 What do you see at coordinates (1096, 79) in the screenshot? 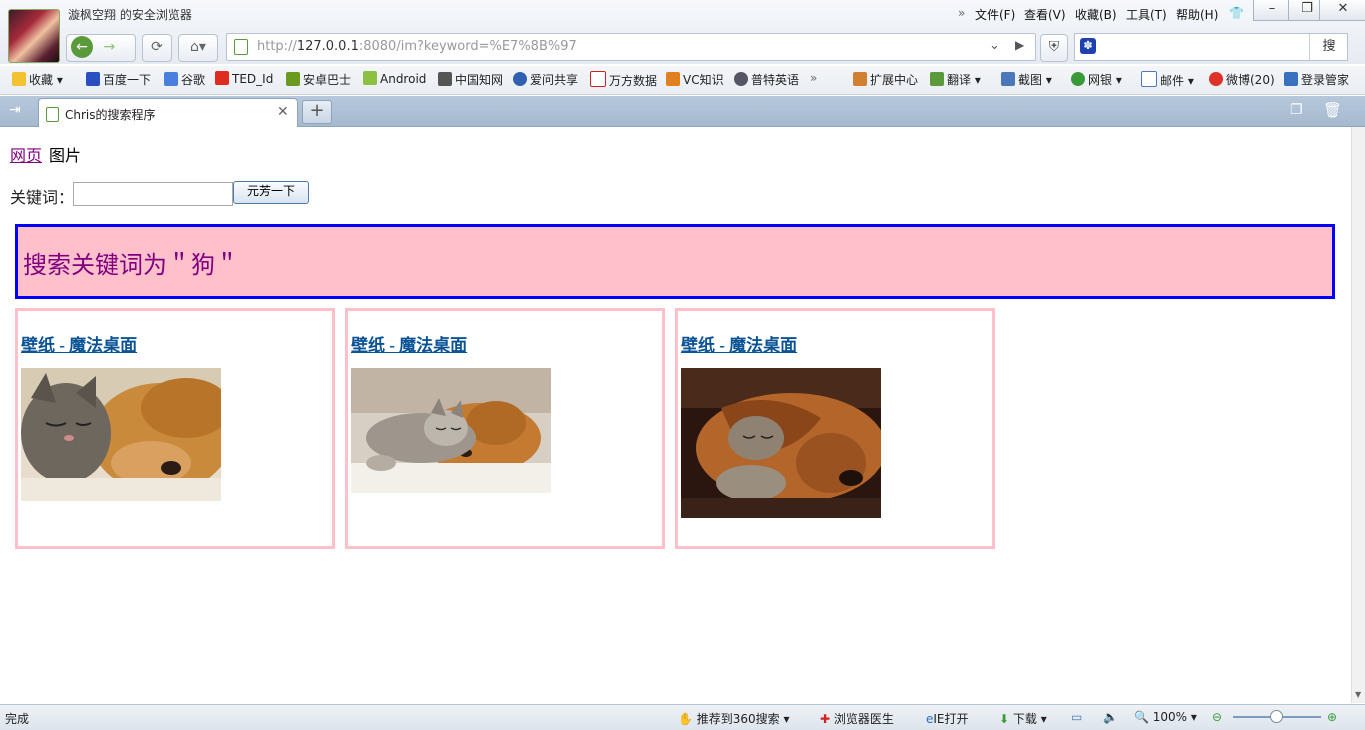
I see `ext-bank: 网银 ▾` at bounding box center [1096, 79].